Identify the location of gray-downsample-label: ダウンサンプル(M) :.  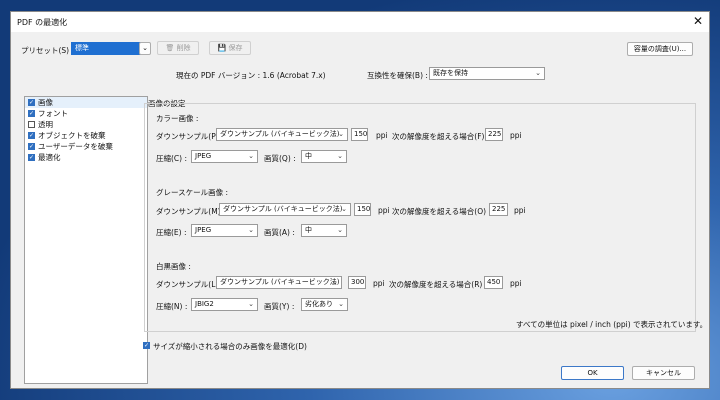
(191, 211).